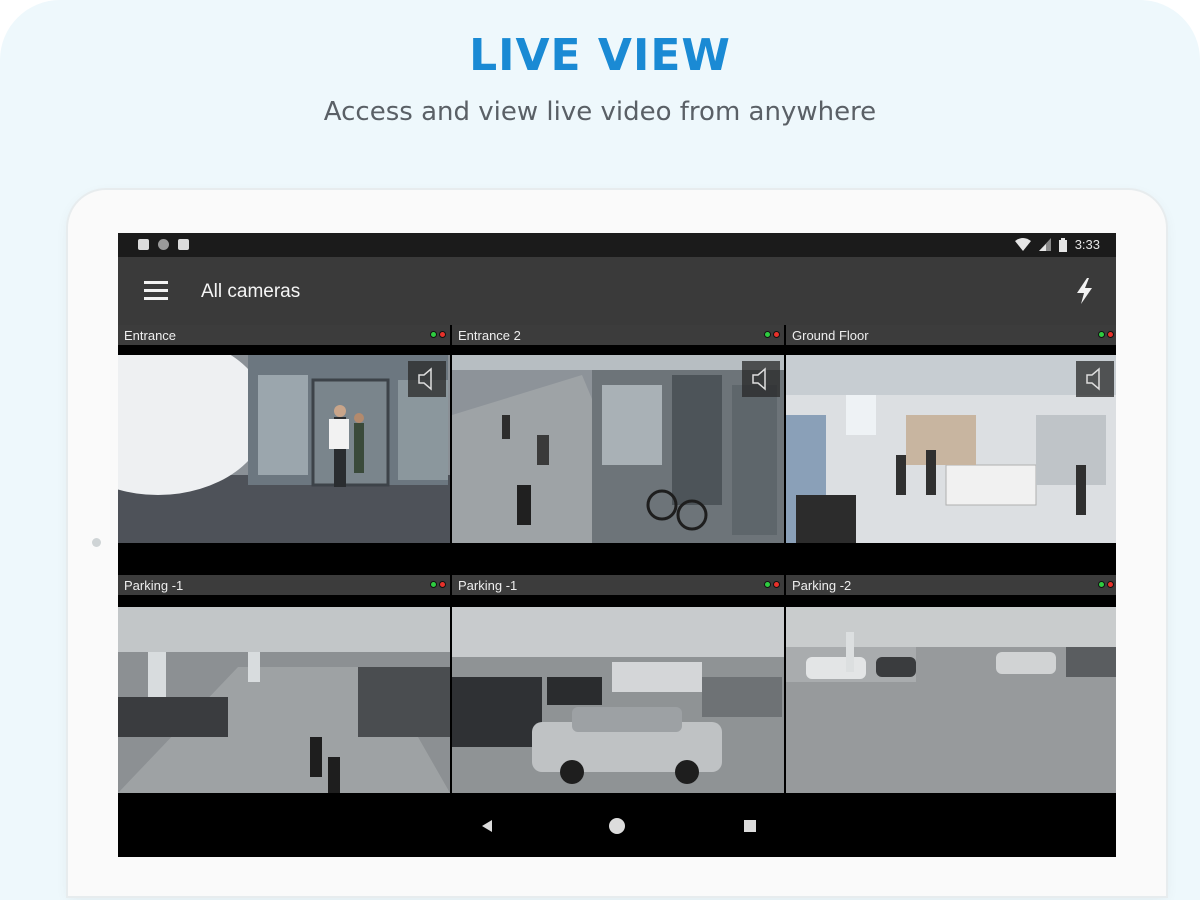  What do you see at coordinates (1044, 244) in the screenshot?
I see `signal-icon` at bounding box center [1044, 244].